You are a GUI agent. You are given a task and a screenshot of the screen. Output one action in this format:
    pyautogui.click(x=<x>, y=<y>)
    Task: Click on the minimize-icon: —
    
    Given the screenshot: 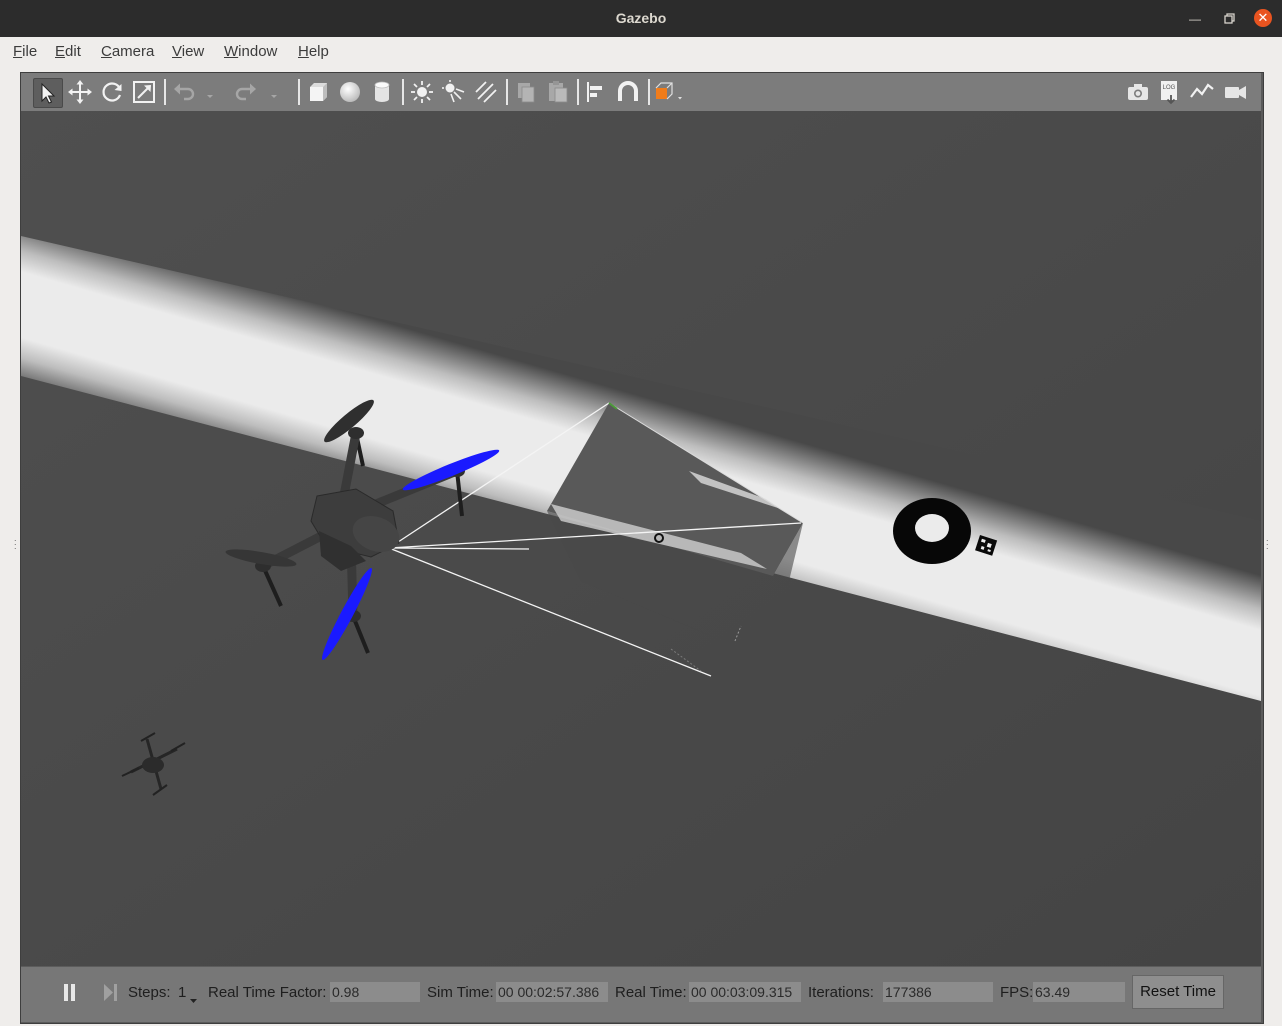 What is the action you would take?
    pyautogui.click(x=1195, y=19)
    